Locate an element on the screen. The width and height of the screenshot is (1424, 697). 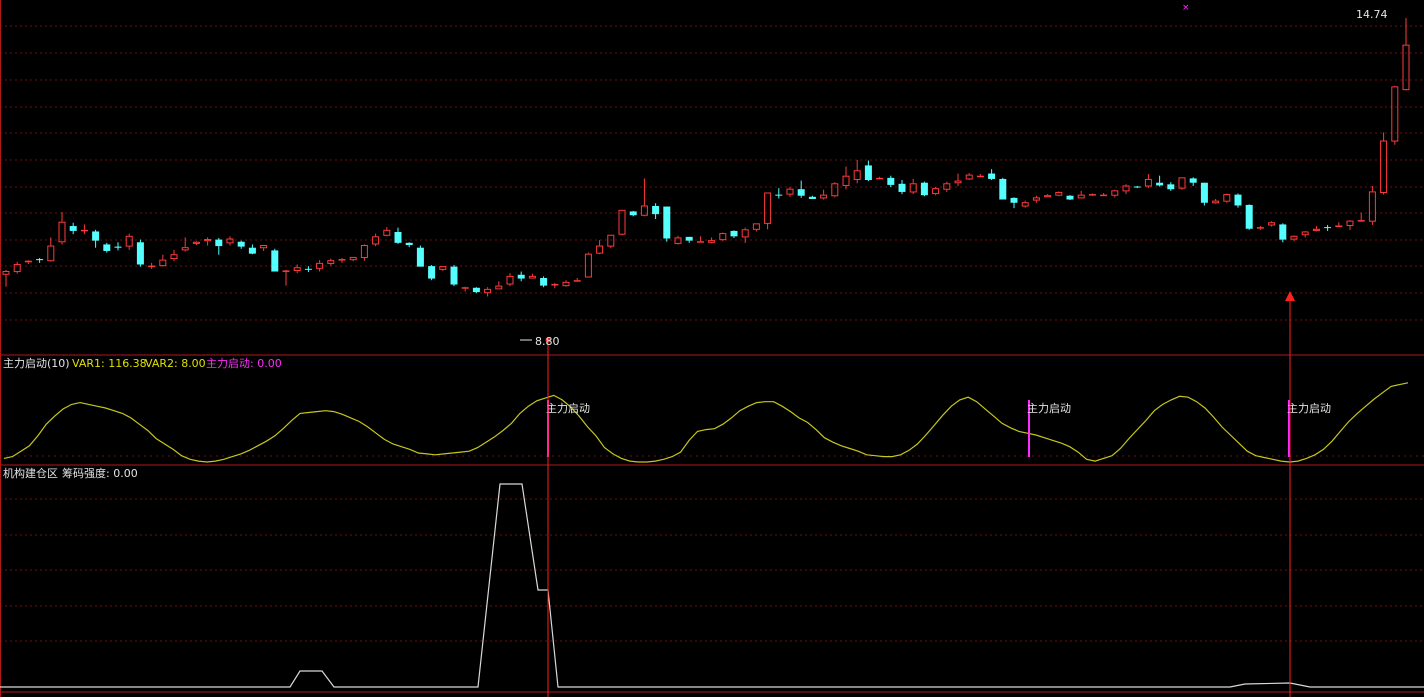
strength-value-label: 筹码强度: 0.00 is located at coordinates (100, 473).